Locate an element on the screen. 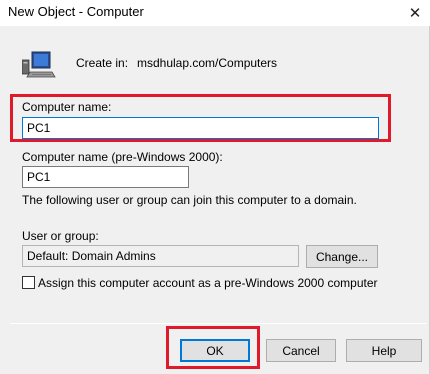  pre2000-name-field is located at coordinates (105, 177).